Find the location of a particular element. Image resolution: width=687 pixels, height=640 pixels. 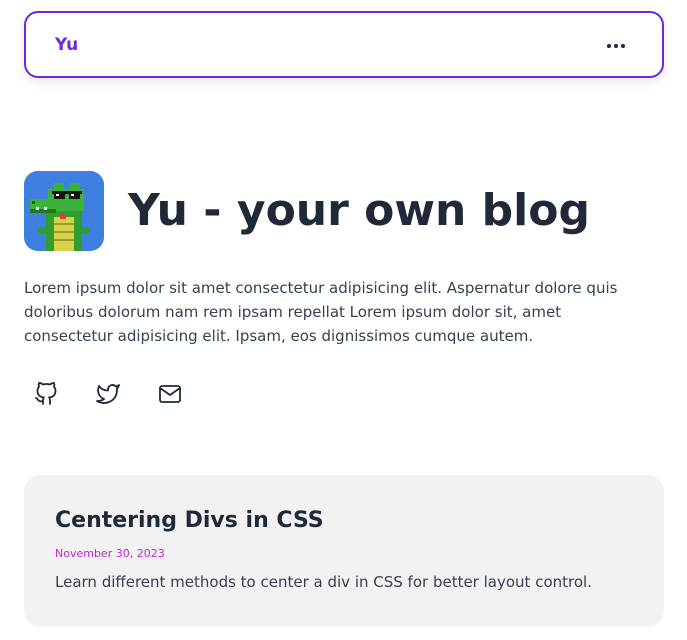

more-horizontal-icon is located at coordinates (616, 46).